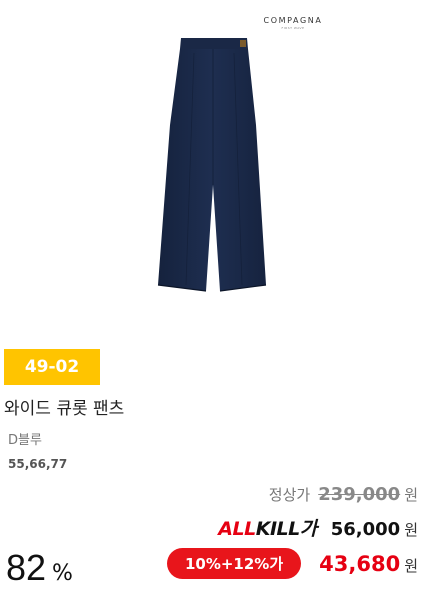 This screenshot has width=430, height=600. I want to click on final-price-row: 10%+12%가 43,680 원, so click(292, 564).